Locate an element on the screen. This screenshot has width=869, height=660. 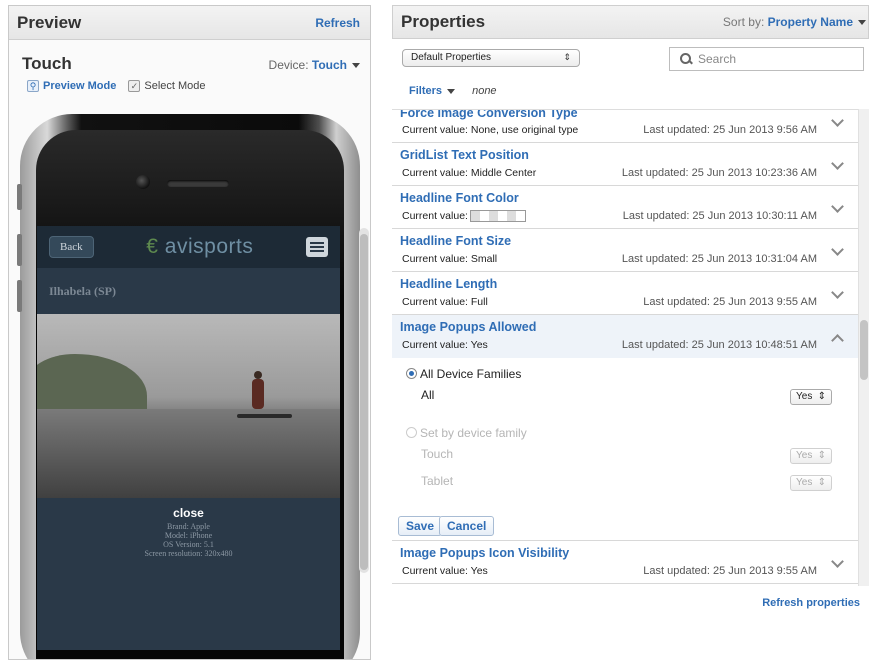
preview-mode-label: Preview Mode is located at coordinates (80, 86).